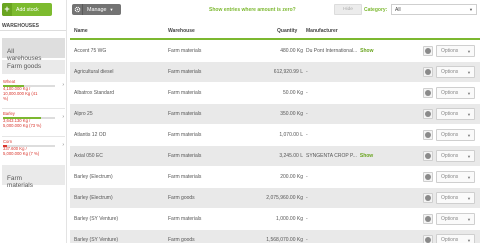  I want to click on item-manufacturer: Du Pont International... Show, so click(361, 51).